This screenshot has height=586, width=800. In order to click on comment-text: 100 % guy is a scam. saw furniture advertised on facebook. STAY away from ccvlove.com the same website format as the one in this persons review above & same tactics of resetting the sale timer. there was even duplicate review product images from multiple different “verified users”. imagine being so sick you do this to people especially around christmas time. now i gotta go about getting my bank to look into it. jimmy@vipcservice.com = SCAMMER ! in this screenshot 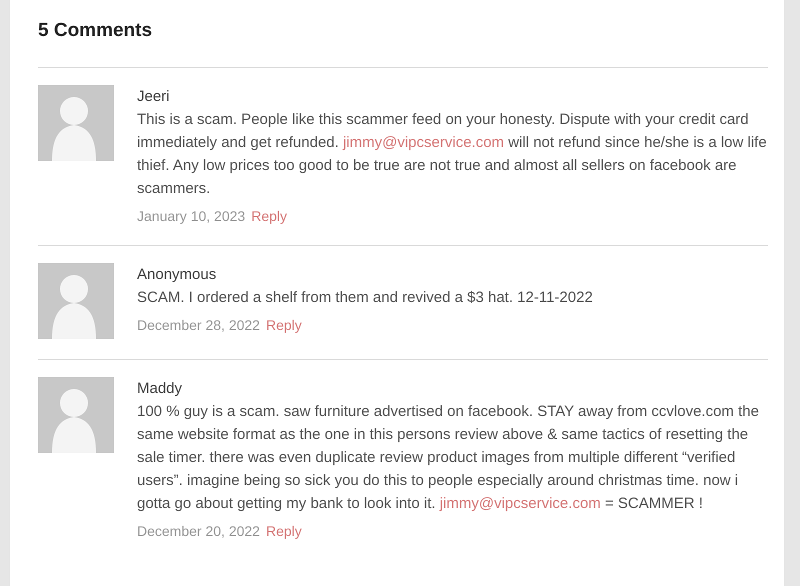, I will do `click(448, 458)`.